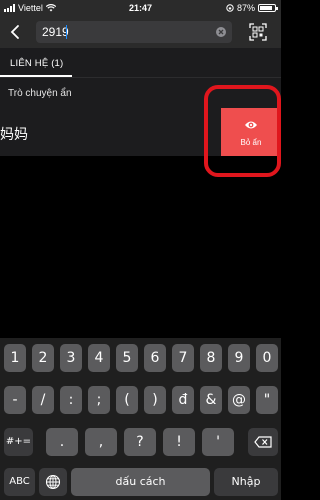  I want to click on battery-percent: 87%, so click(245, 8).